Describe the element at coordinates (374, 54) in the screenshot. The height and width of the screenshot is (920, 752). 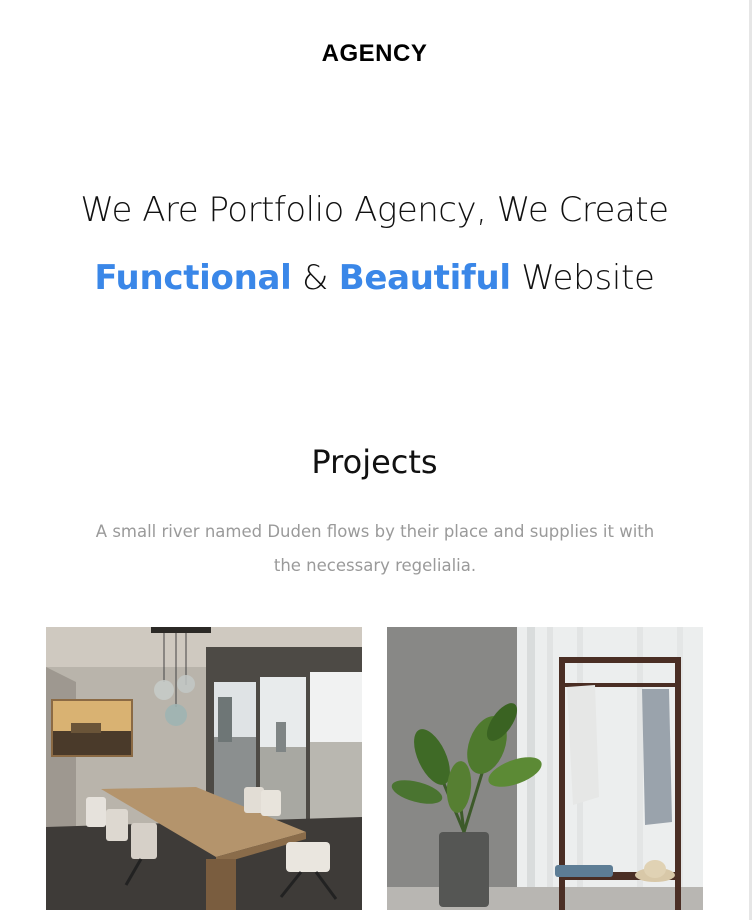
I see `brand-logo: AGENCY` at that location.